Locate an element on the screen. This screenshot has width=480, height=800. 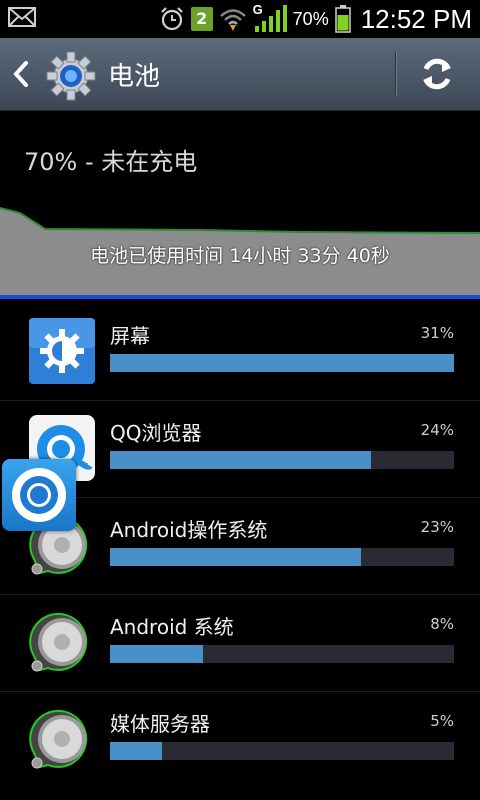
wifi-icon is located at coordinates (232, 20).